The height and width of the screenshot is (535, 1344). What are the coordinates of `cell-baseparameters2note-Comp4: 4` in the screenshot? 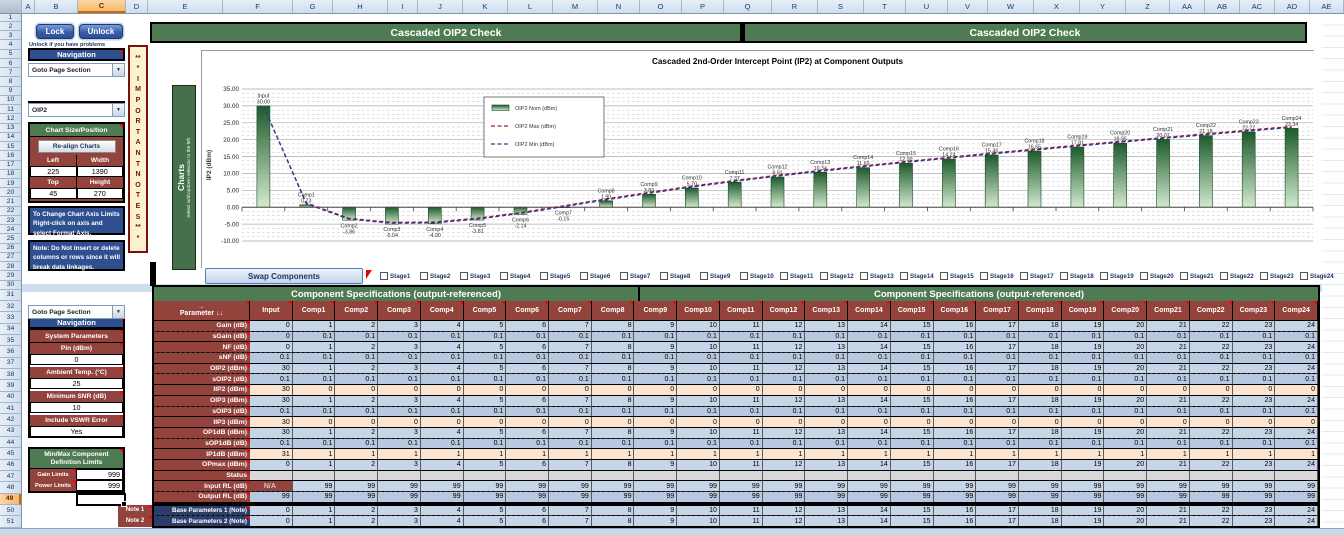 It's located at (442, 521).